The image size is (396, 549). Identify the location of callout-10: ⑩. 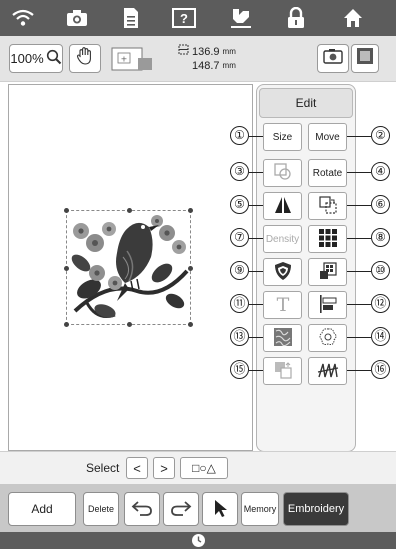
(380, 270).